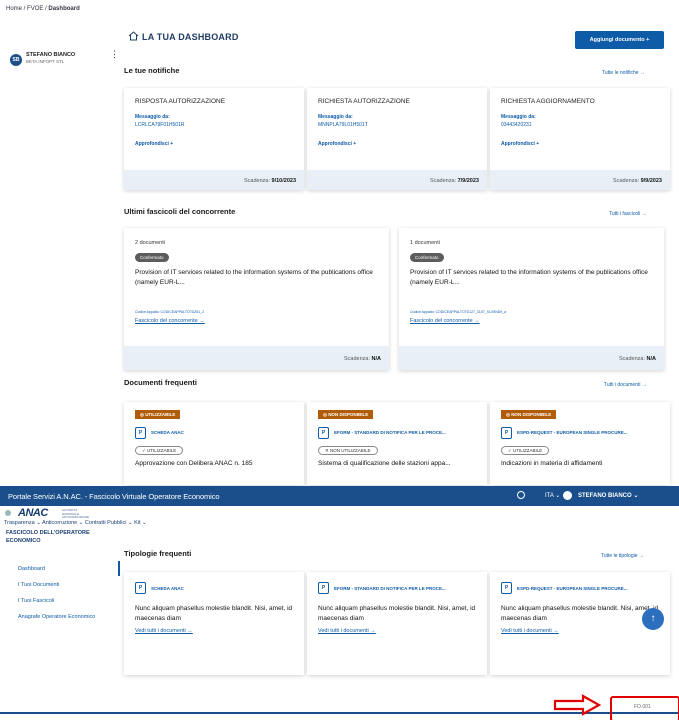 This screenshot has height=720, width=679. I want to click on all-documents-link: Tutti i documenti →, so click(625, 385).